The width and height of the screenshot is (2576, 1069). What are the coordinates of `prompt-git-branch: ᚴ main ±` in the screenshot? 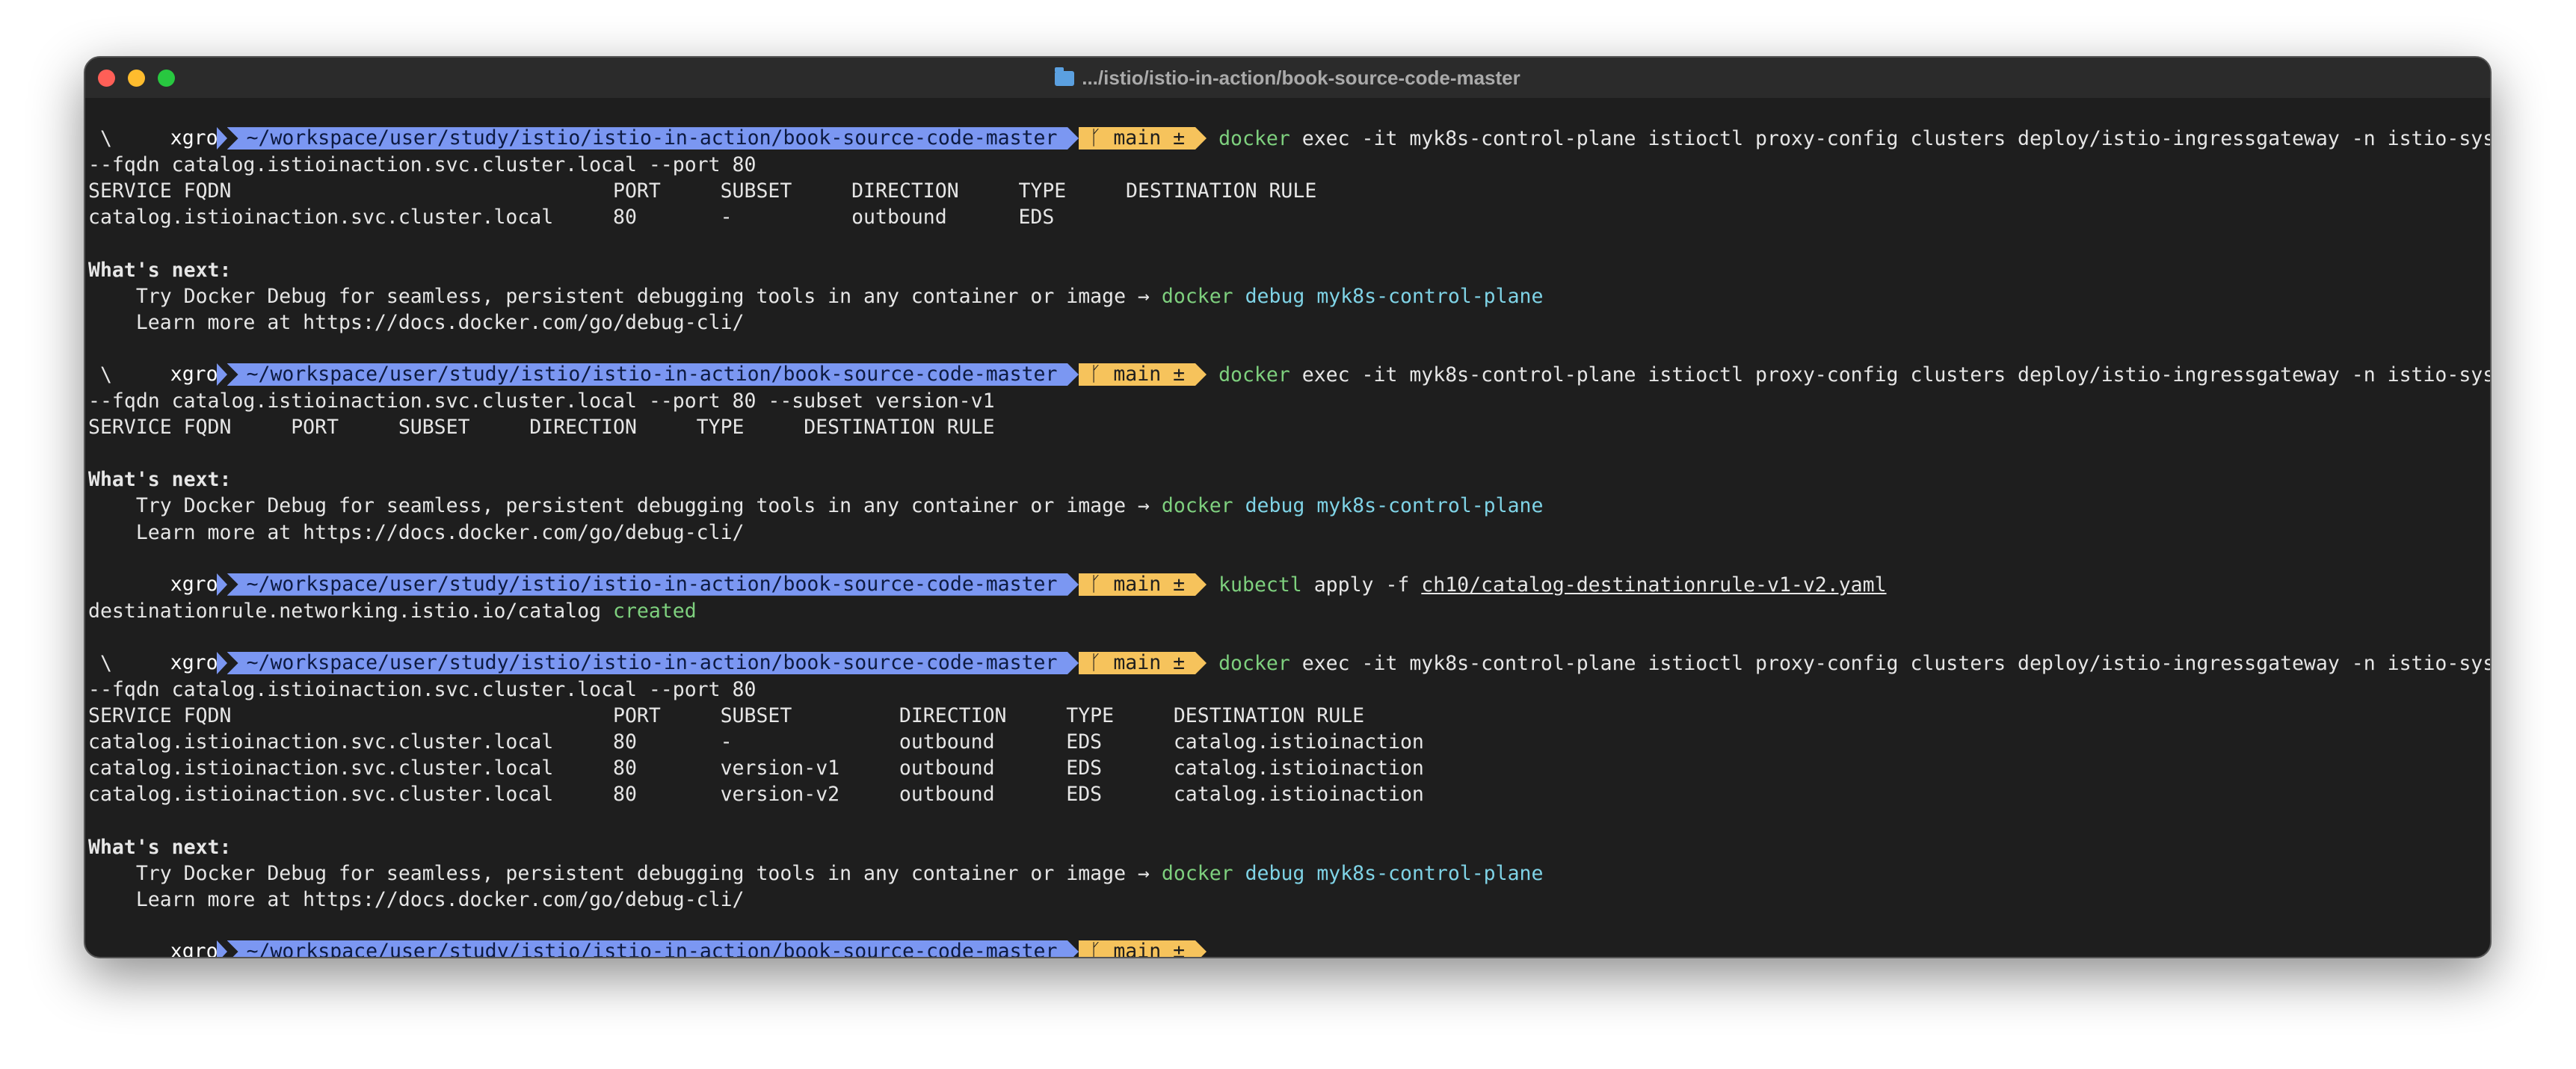 It's located at (1137, 949).